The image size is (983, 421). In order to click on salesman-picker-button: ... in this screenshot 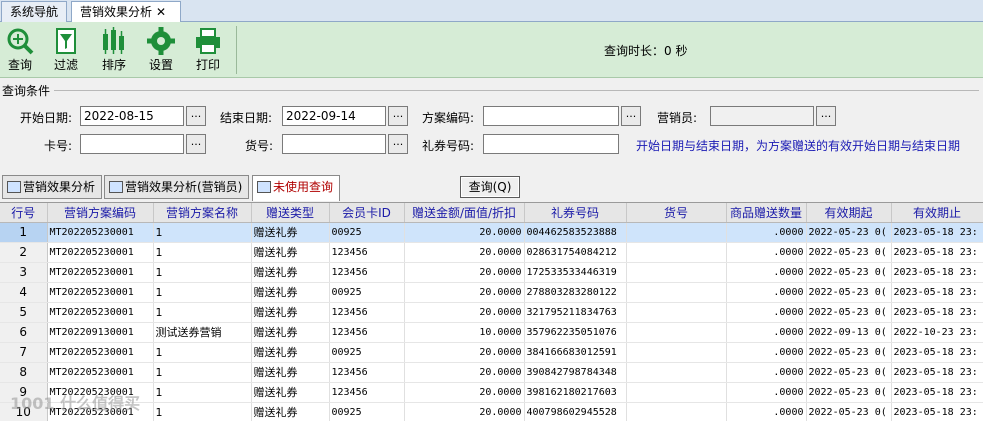, I will do `click(826, 116)`.